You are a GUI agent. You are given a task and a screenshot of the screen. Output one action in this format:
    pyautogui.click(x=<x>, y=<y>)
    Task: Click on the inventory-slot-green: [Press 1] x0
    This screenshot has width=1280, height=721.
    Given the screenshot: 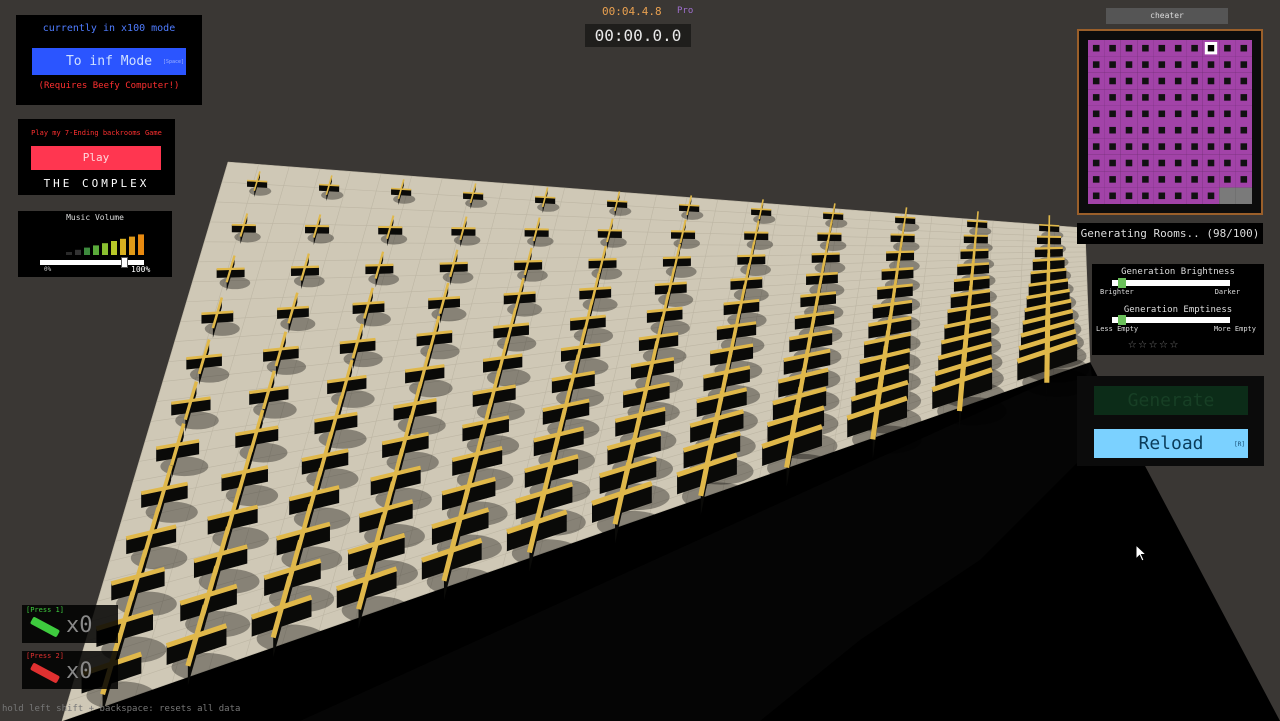 What is the action you would take?
    pyautogui.click(x=70, y=624)
    